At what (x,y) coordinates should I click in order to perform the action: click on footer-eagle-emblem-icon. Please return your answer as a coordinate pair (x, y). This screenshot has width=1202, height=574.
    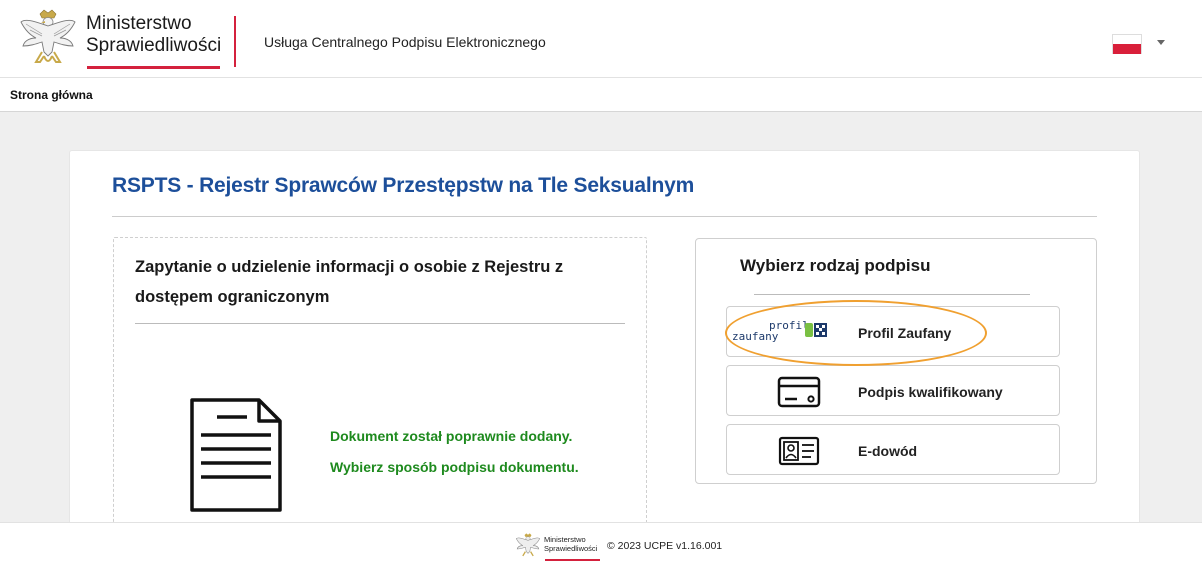
    Looking at the image, I should click on (528, 545).